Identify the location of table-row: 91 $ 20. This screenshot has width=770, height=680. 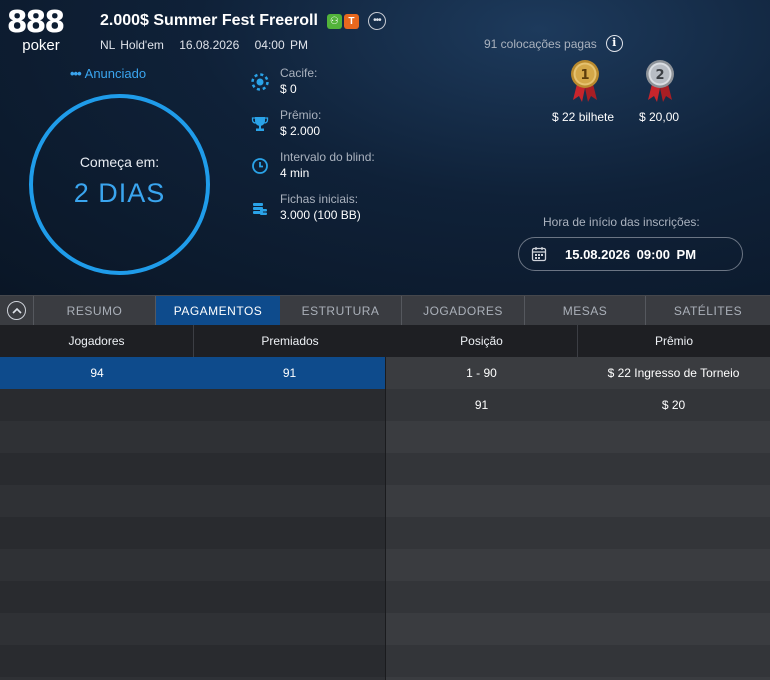
(578, 405).